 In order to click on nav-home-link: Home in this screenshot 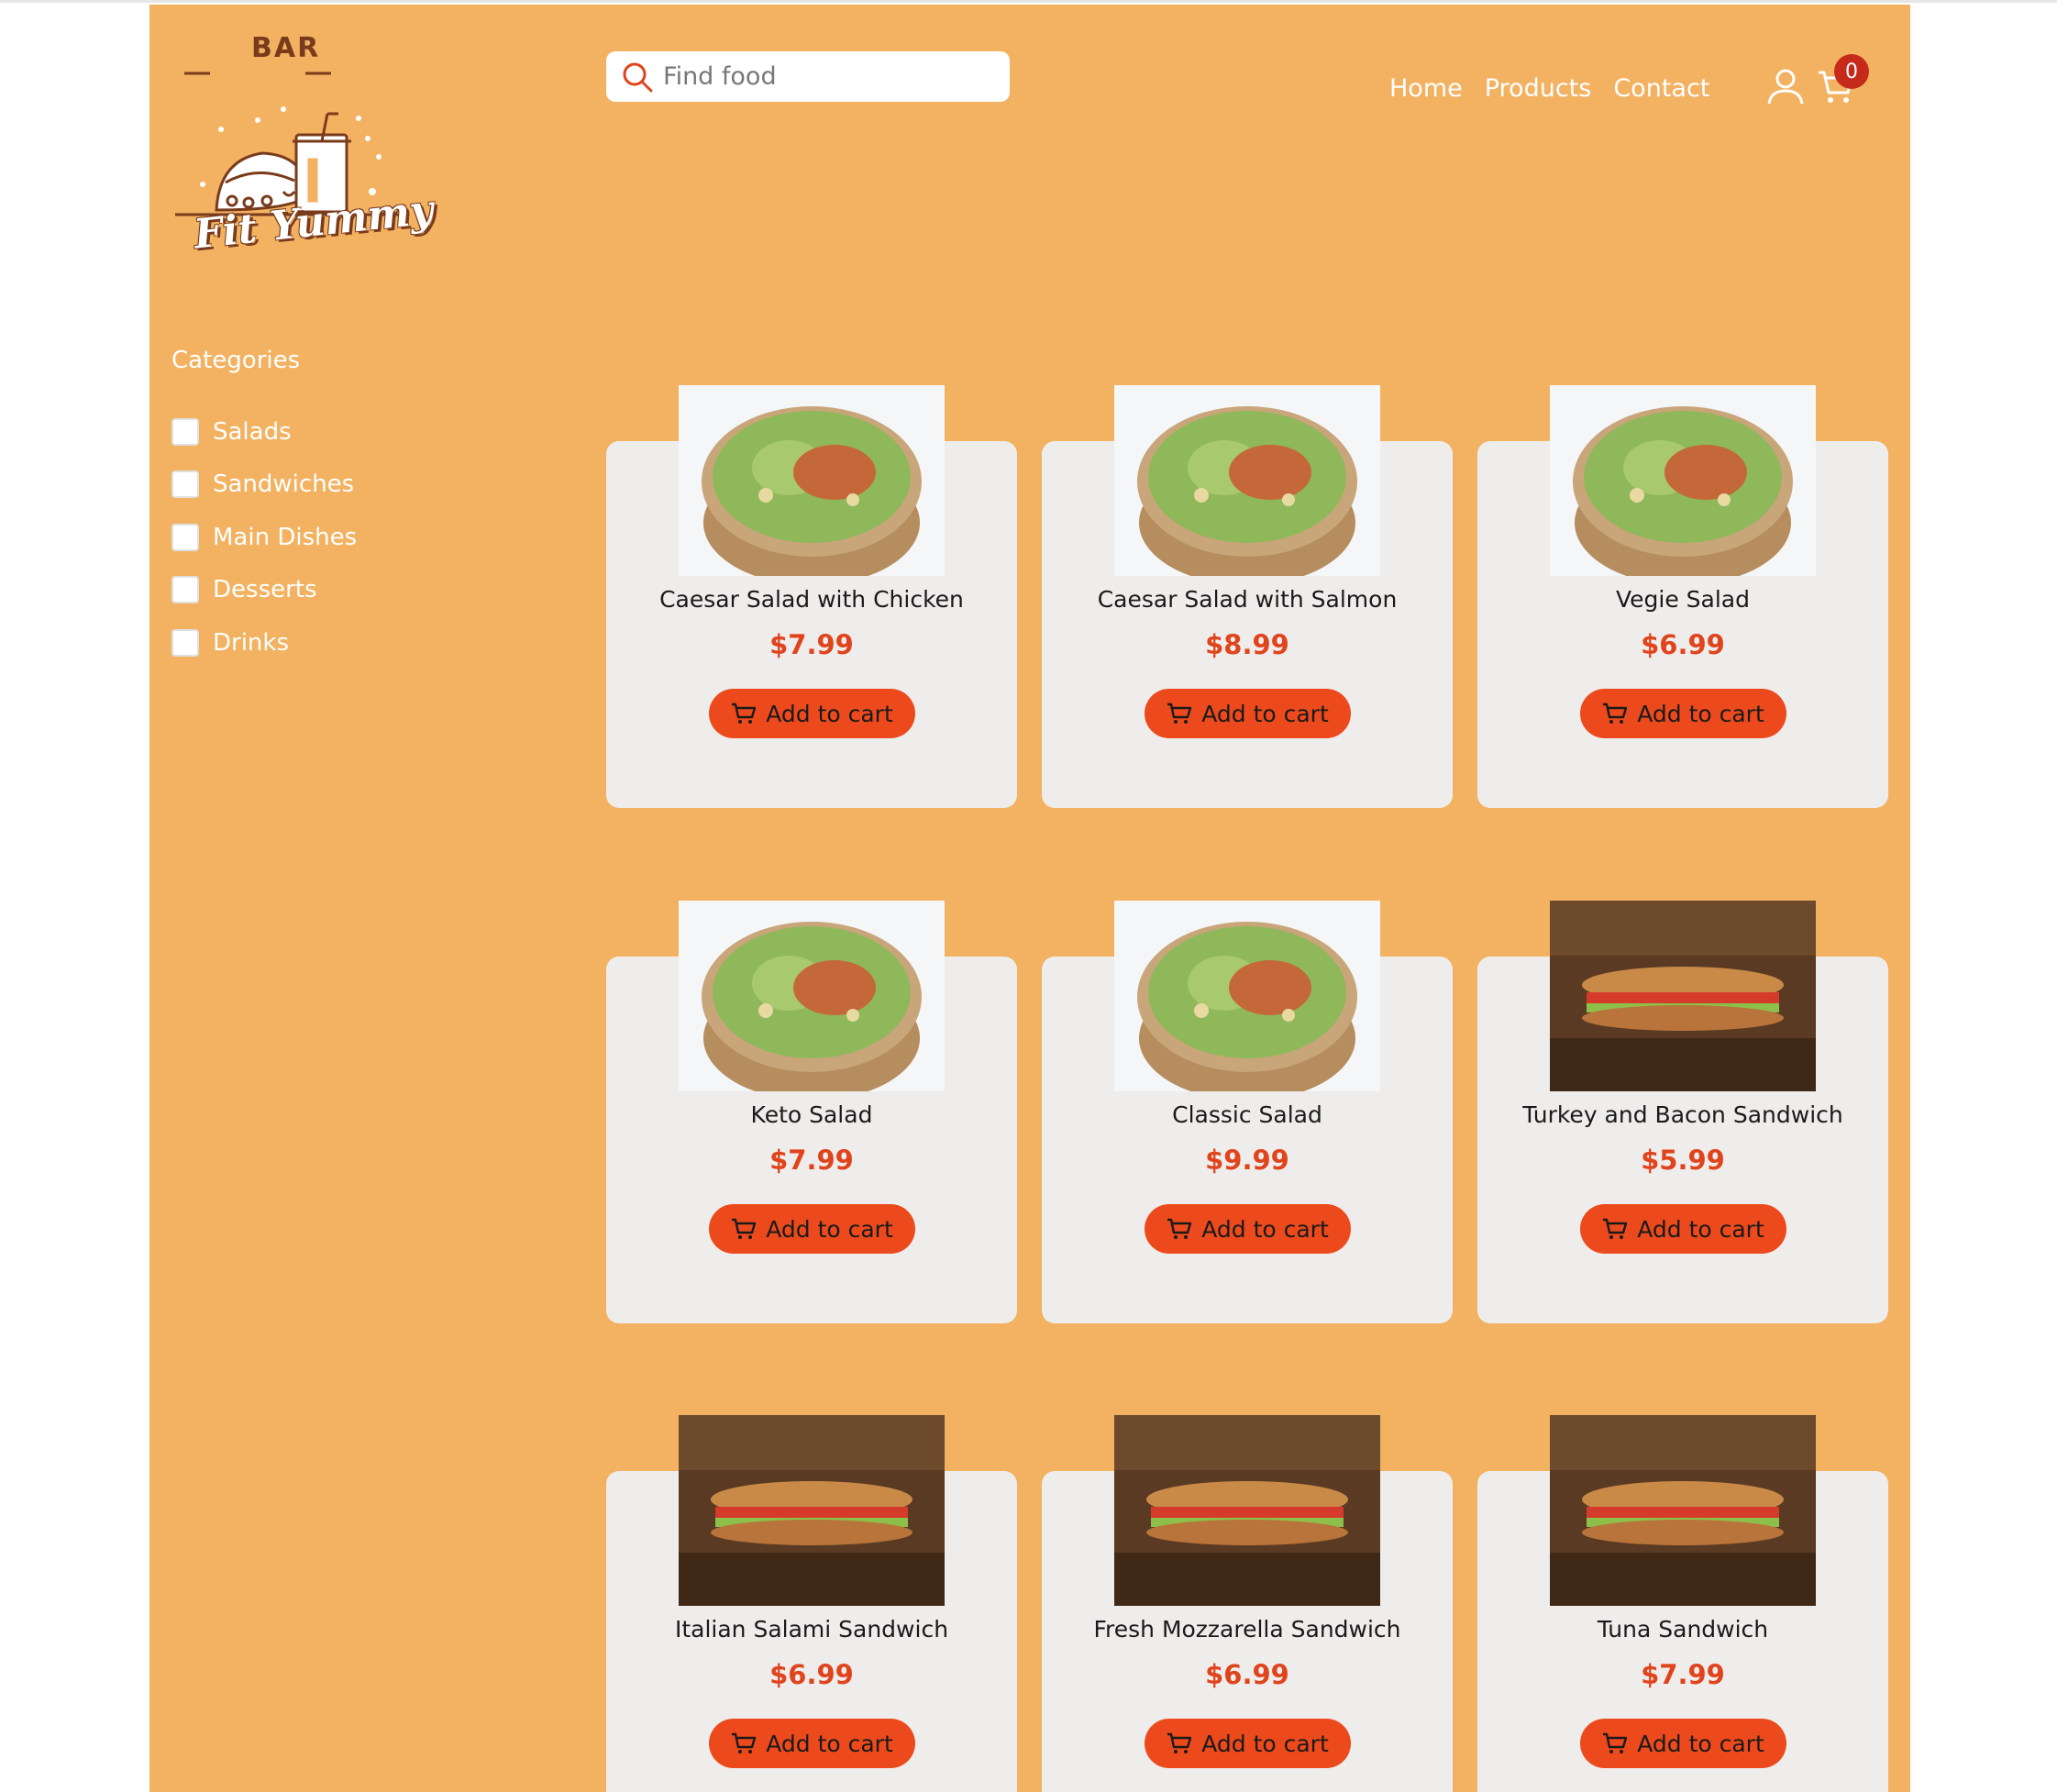, I will do `click(1426, 88)`.